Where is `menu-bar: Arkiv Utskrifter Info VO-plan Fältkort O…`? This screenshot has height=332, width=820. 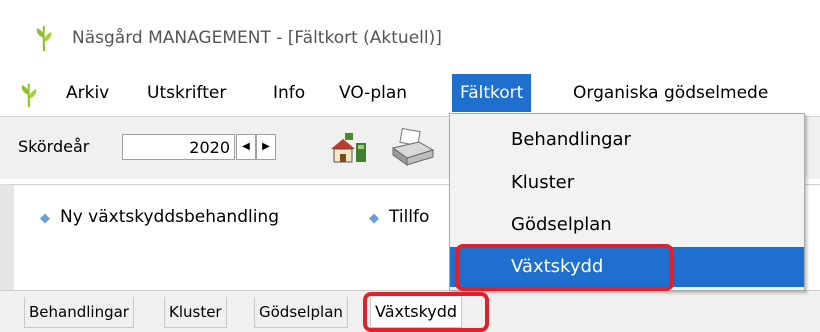
menu-bar: Arkiv Utskrifter Info VO-plan Fältkort O… is located at coordinates (410, 94).